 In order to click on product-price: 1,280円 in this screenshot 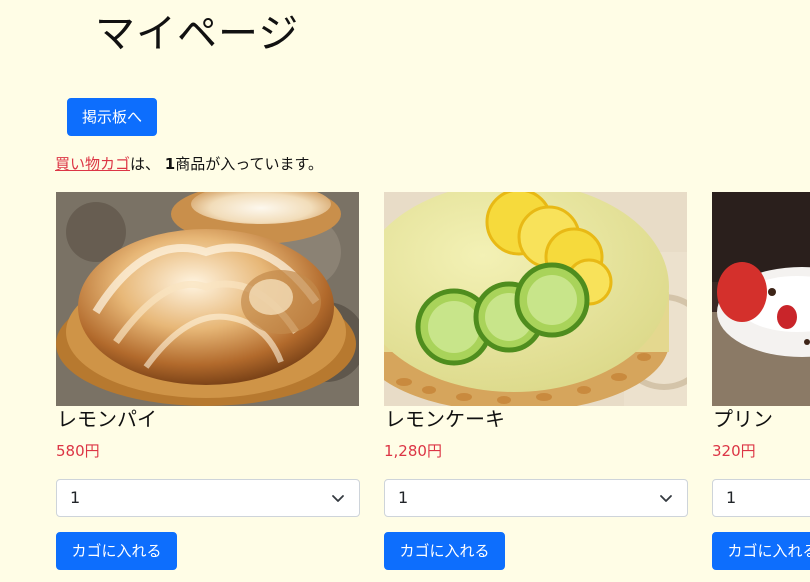, I will do `click(413, 451)`.